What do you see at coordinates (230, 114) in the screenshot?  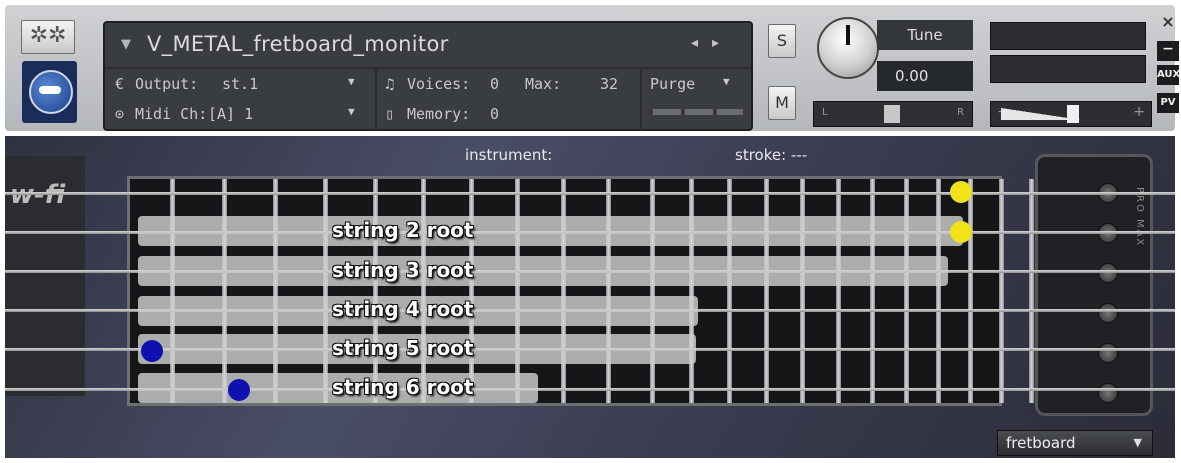 I see `midi-value: [A] 1` at bounding box center [230, 114].